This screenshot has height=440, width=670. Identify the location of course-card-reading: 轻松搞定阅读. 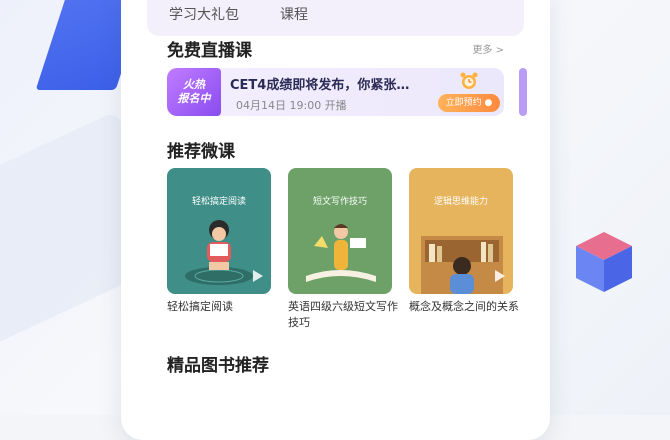
(219, 231).